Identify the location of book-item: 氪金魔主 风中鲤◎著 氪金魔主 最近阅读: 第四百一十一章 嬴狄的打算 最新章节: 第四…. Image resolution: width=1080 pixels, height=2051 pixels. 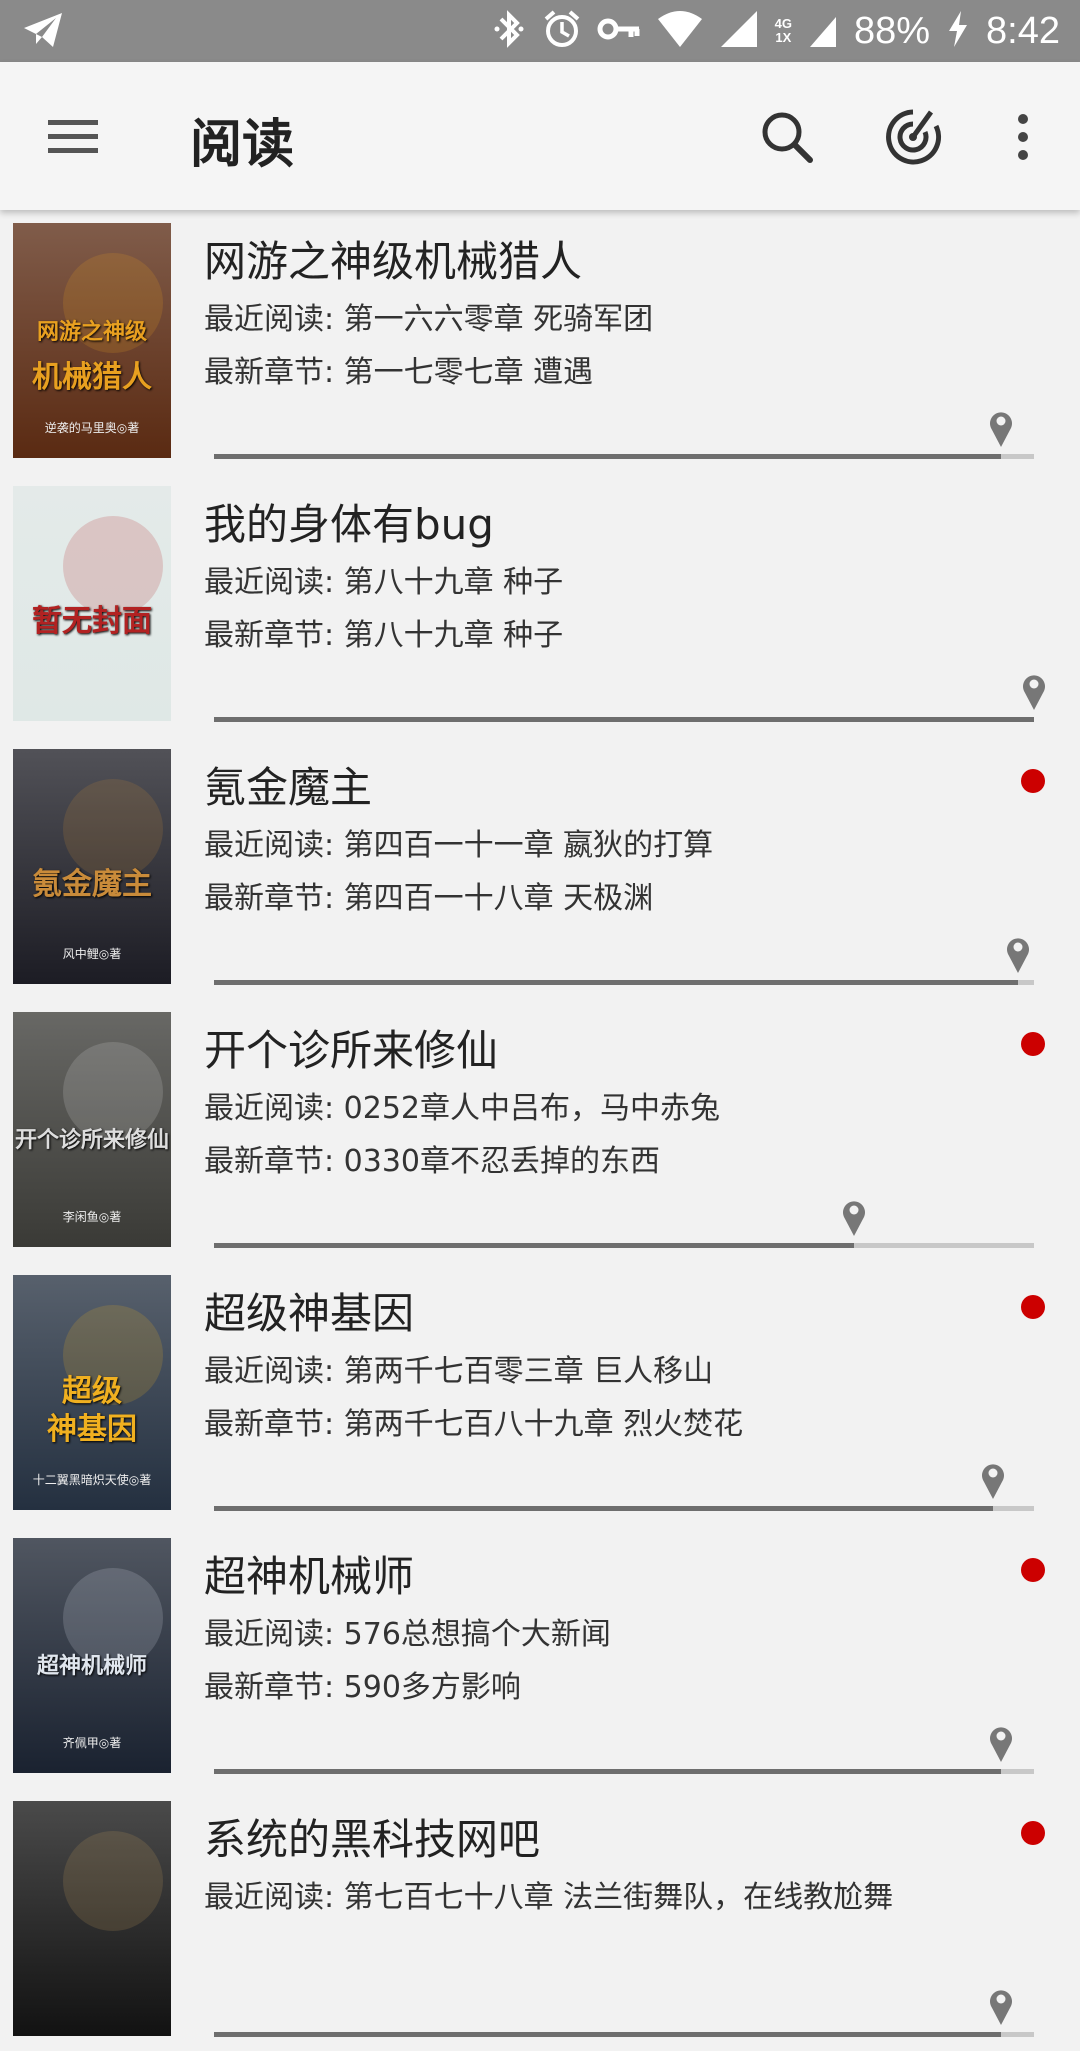
(540, 867).